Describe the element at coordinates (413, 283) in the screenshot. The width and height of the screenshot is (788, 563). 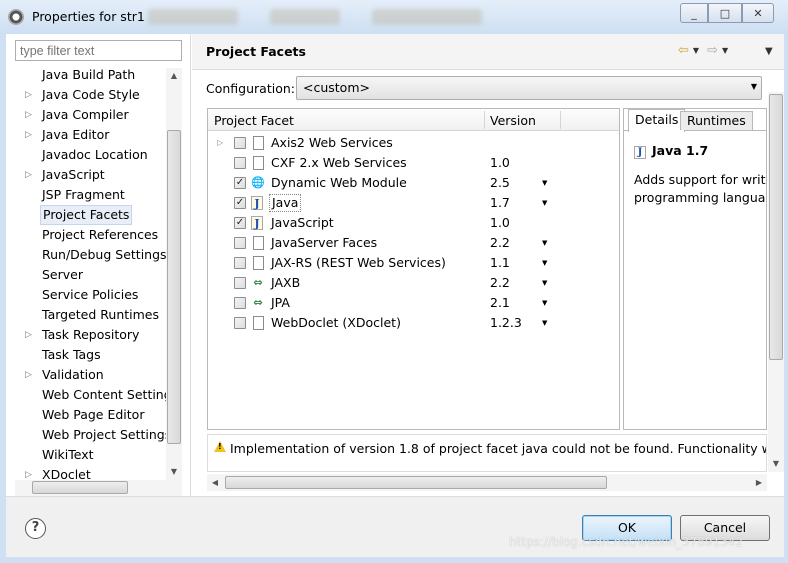
I see `facet-row: ⇔ JAXB 2.2 ▼` at that location.